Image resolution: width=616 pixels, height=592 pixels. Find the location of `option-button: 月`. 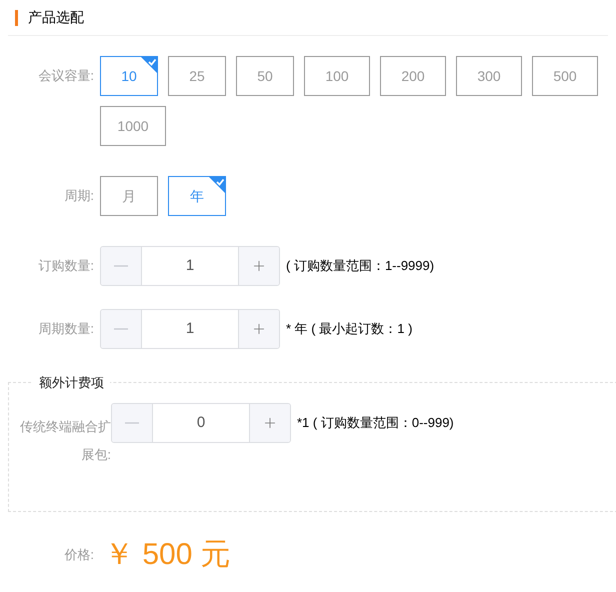

option-button: 月 is located at coordinates (129, 196).